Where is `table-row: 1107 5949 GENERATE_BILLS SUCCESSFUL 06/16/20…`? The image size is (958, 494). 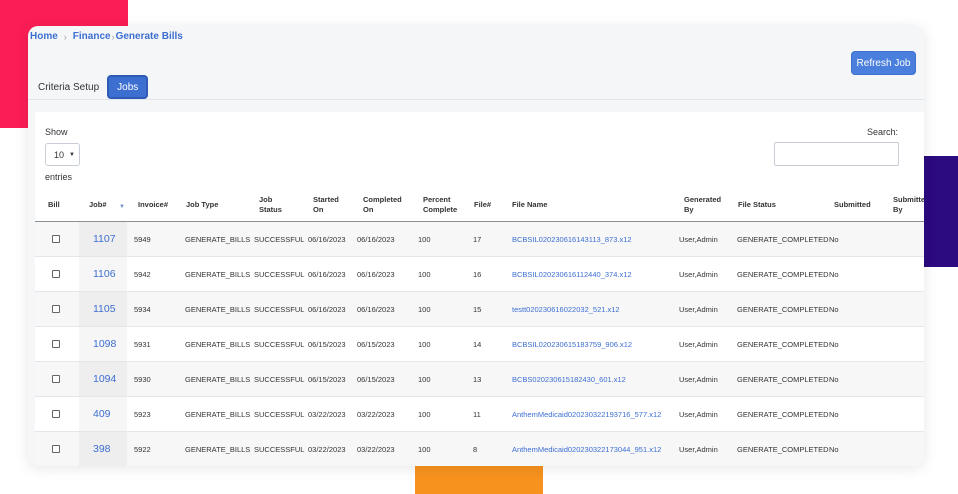 table-row: 1107 5949 GENERATE_BILLS SUCCESSFUL 06/16/20… is located at coordinates (479, 239).